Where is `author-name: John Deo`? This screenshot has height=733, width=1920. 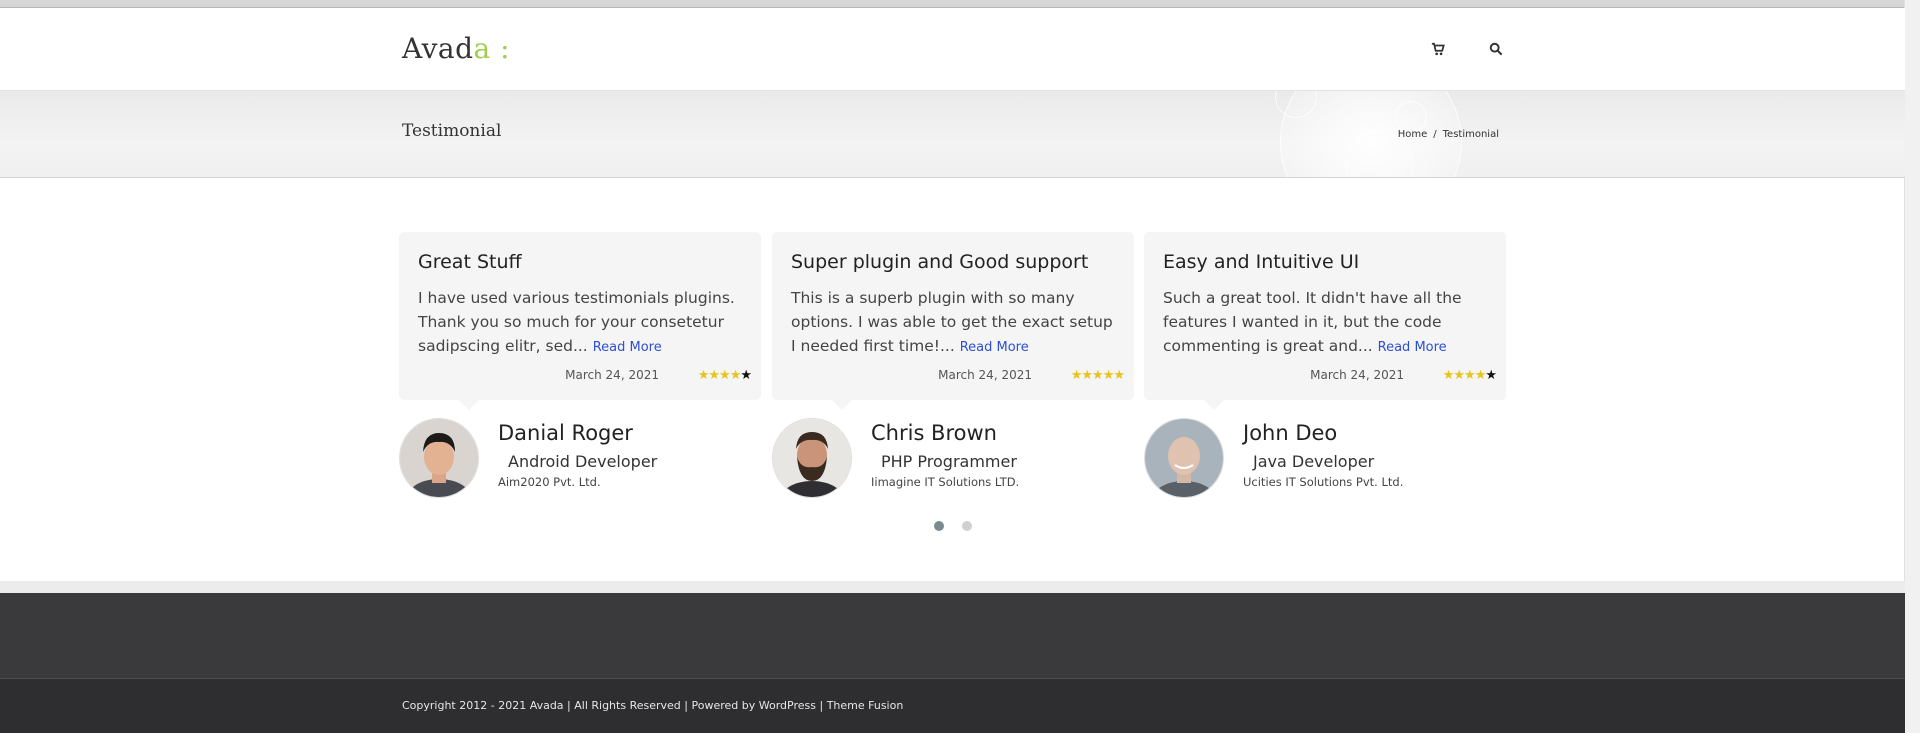
author-name: John Deo is located at coordinates (1290, 433).